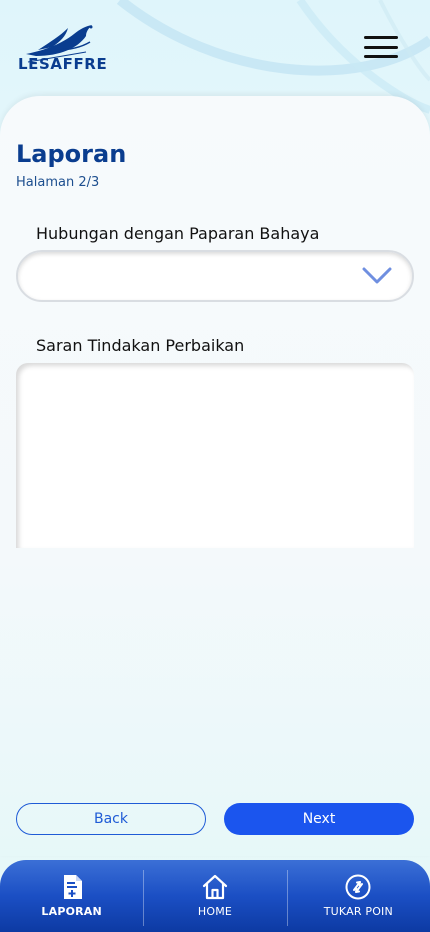  Describe the element at coordinates (140, 345) in the screenshot. I see `suggestion-field-label: Saran Tindakan Perbaikan` at that location.